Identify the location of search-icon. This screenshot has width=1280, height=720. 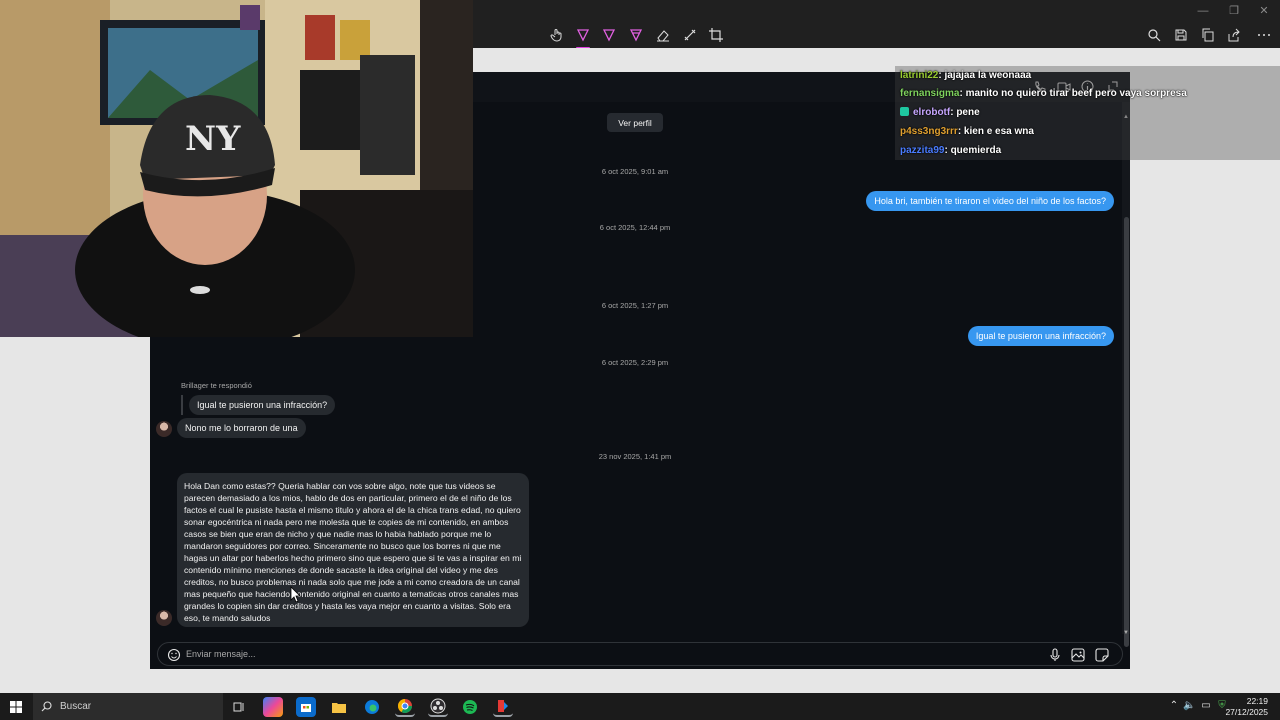
(46, 706).